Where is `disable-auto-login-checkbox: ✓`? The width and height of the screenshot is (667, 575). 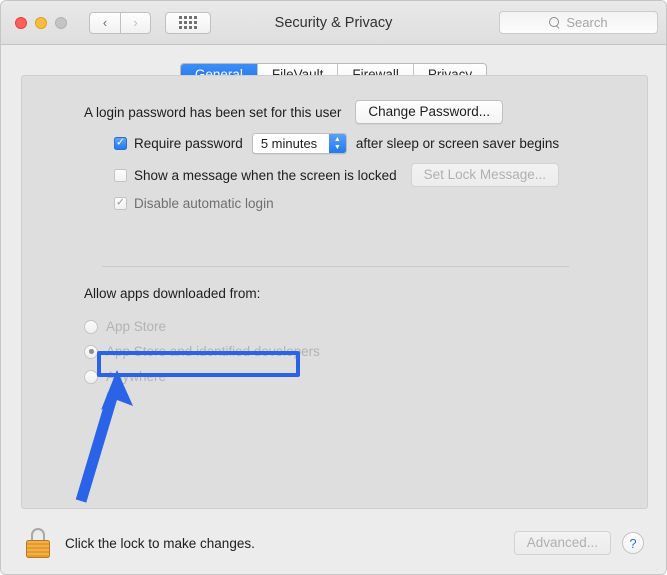 disable-auto-login-checkbox: ✓ is located at coordinates (120, 203).